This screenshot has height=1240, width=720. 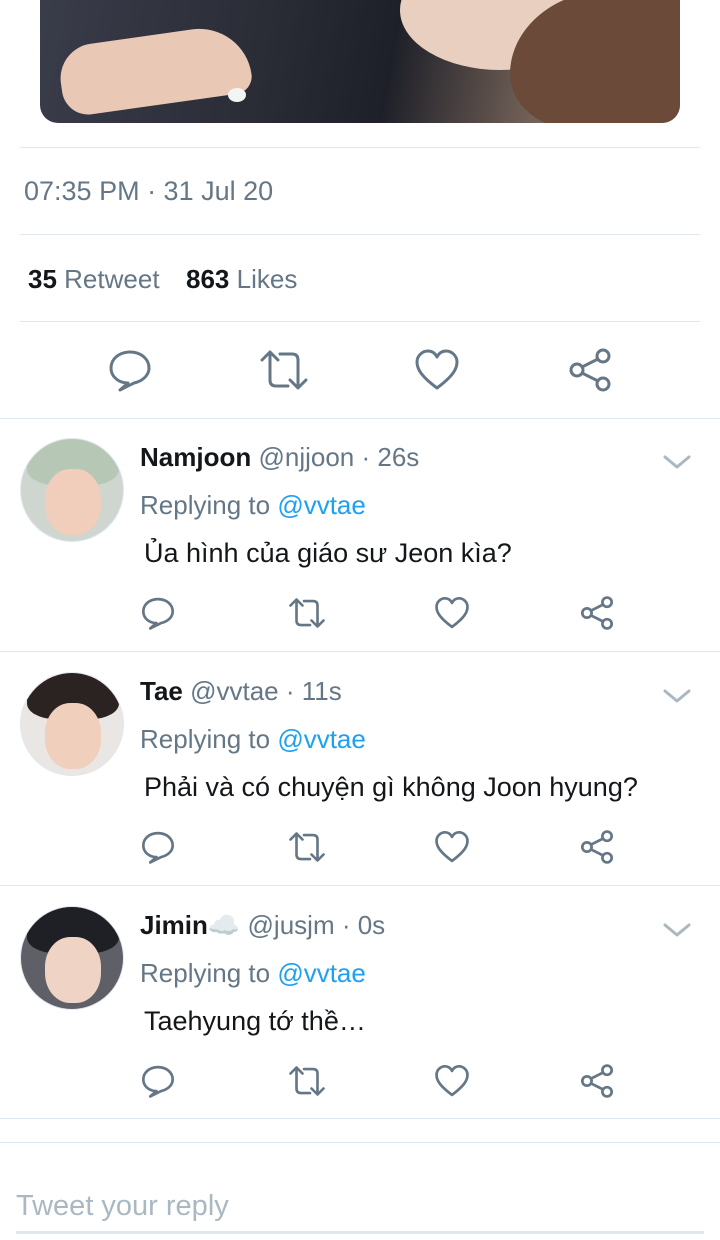 What do you see at coordinates (595, 61) in the screenshot?
I see `photo-hair` at bounding box center [595, 61].